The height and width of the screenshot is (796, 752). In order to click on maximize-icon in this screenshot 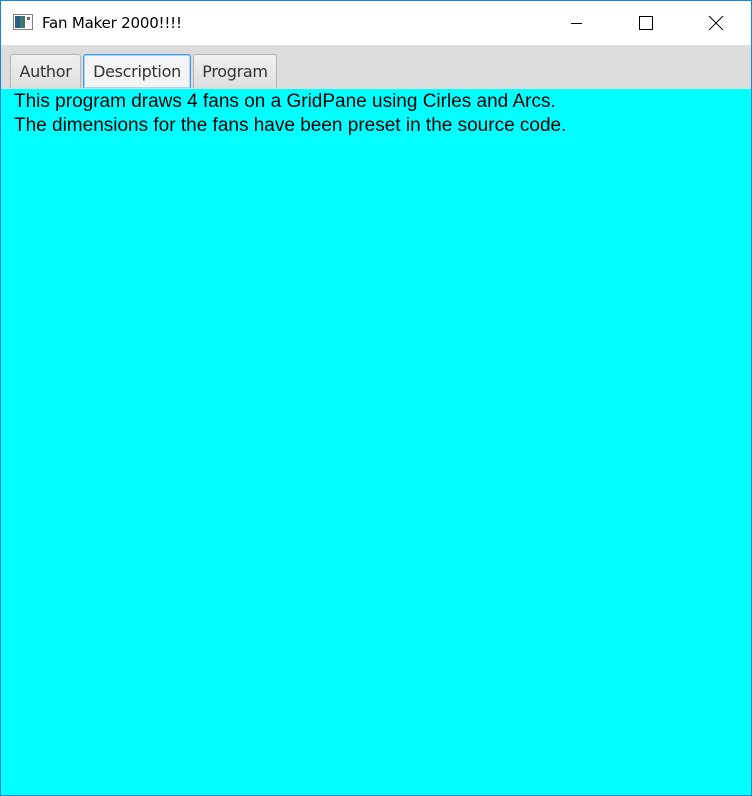, I will do `click(646, 23)`.